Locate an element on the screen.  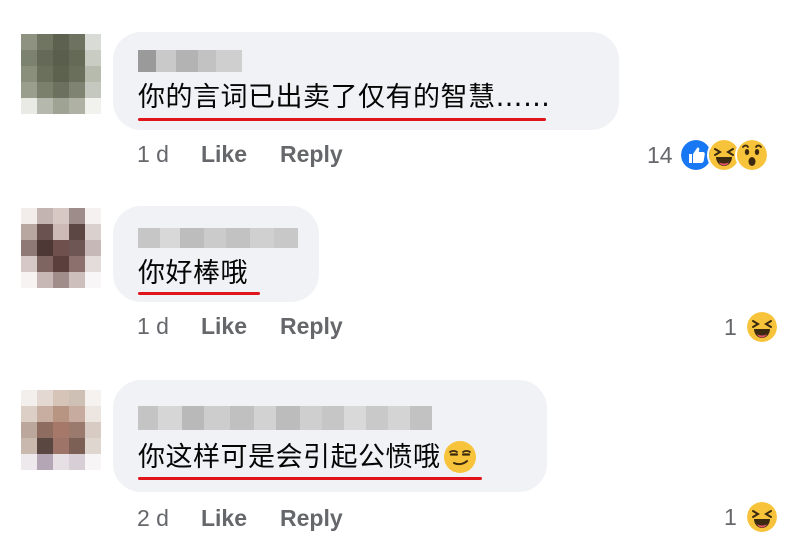
comment-bubble: 你好棒哦 is located at coordinates (216, 254).